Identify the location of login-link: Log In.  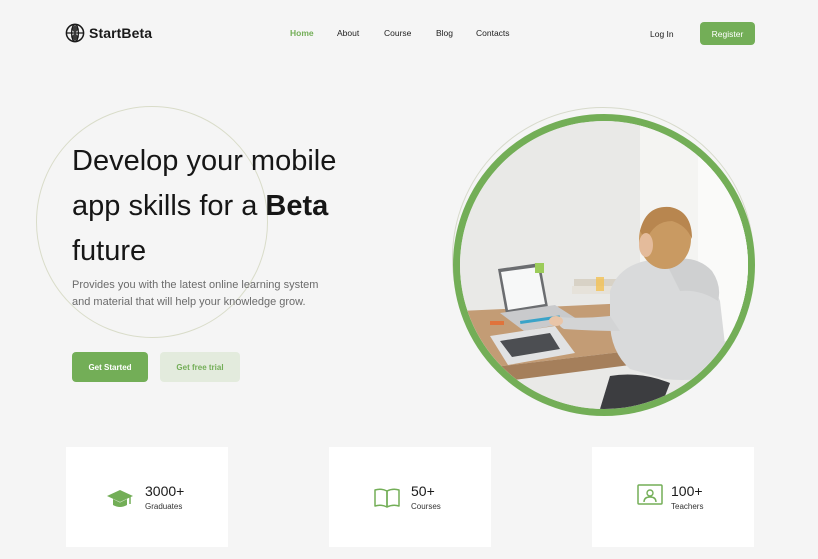
(662, 34).